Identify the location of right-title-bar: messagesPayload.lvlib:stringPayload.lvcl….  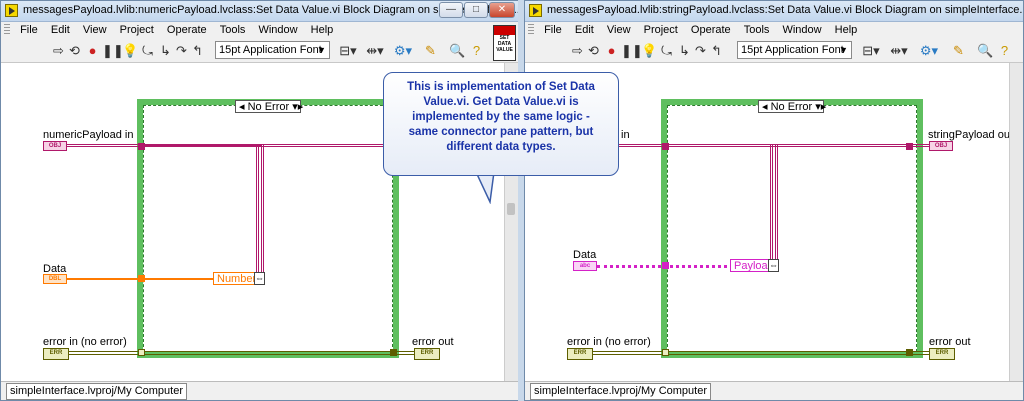
(774, 11).